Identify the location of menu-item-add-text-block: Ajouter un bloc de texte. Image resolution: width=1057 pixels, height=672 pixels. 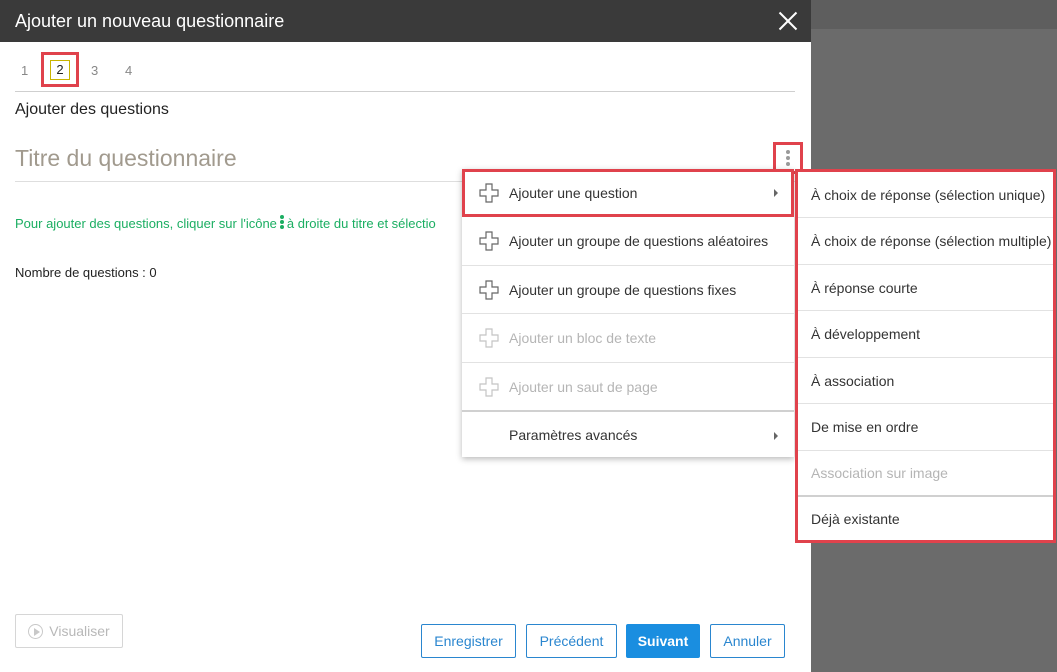
(628, 338).